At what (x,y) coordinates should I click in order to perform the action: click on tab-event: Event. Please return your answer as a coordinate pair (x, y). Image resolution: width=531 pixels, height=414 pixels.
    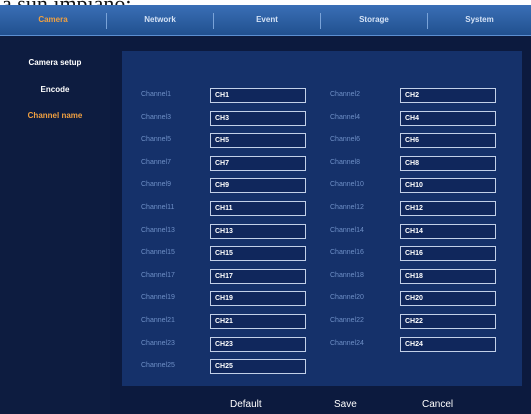
    Looking at the image, I should click on (267, 20).